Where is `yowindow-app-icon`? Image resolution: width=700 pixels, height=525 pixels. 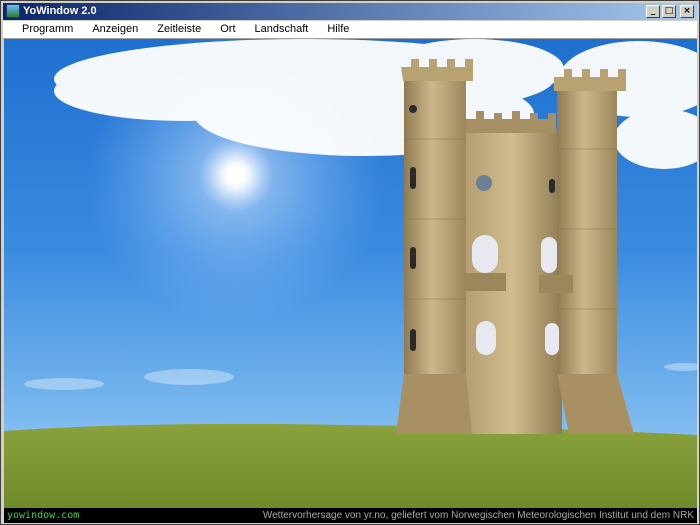
yowindow-app-icon is located at coordinates (13, 11).